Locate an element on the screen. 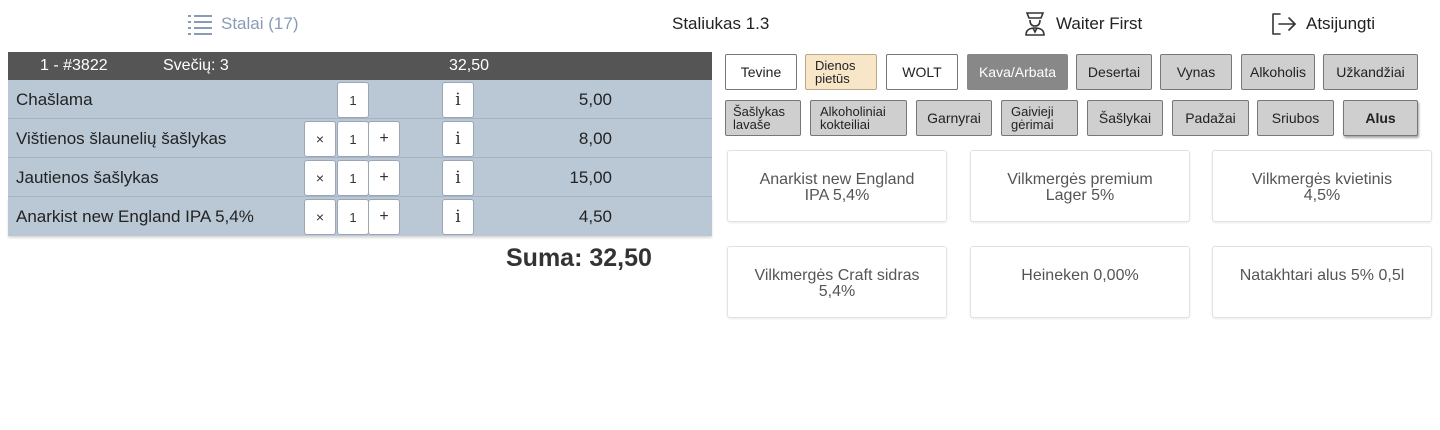 The height and width of the screenshot is (430, 1440). product-card: Vilkmergės Craft sidras 5,4% is located at coordinates (837, 282).